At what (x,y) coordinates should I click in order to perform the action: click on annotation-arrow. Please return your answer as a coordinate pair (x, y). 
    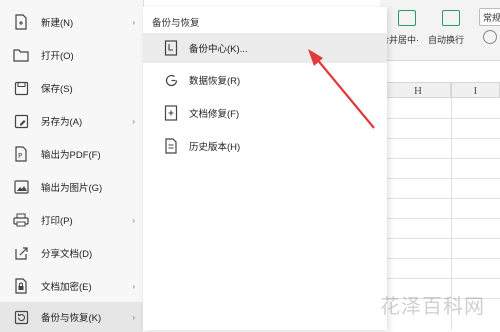
    Looking at the image, I should click on (341, 89).